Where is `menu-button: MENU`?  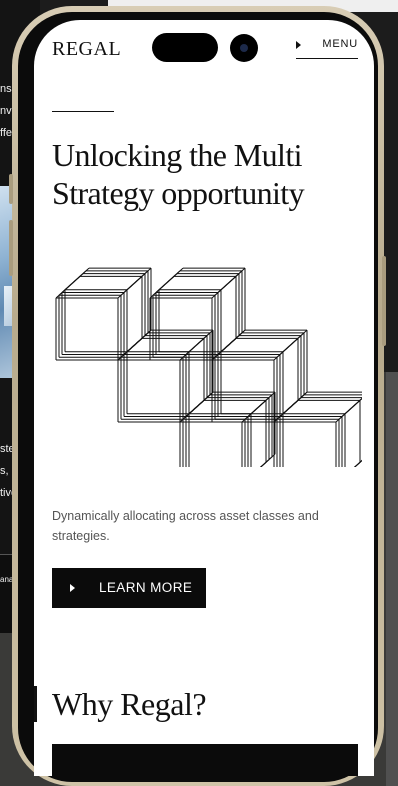
menu-button: MENU is located at coordinates (327, 48).